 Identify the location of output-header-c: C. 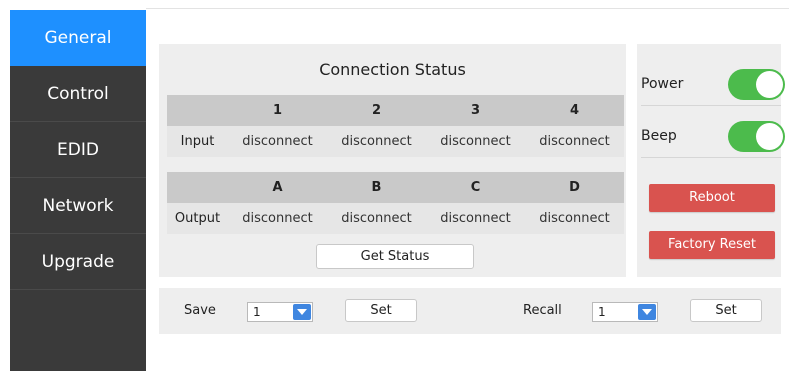
(475, 187).